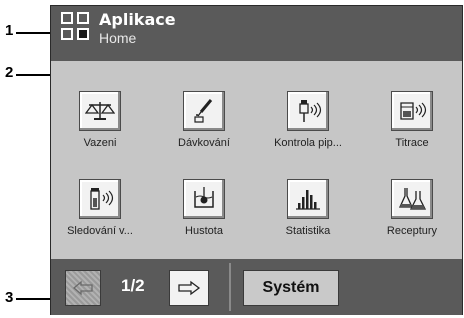 The height and width of the screenshot is (318, 464). Describe the element at coordinates (412, 143) in the screenshot. I see `app-label: Titrace` at that location.